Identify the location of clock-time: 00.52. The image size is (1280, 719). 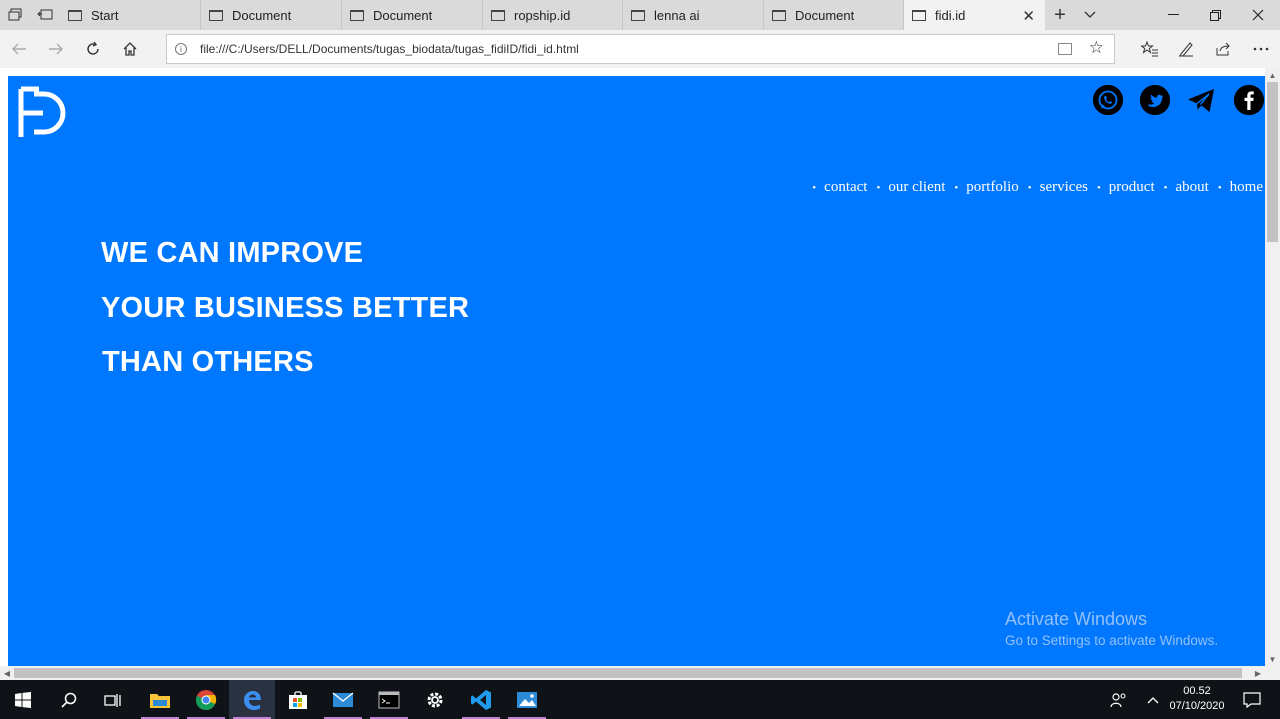
(1197, 691).